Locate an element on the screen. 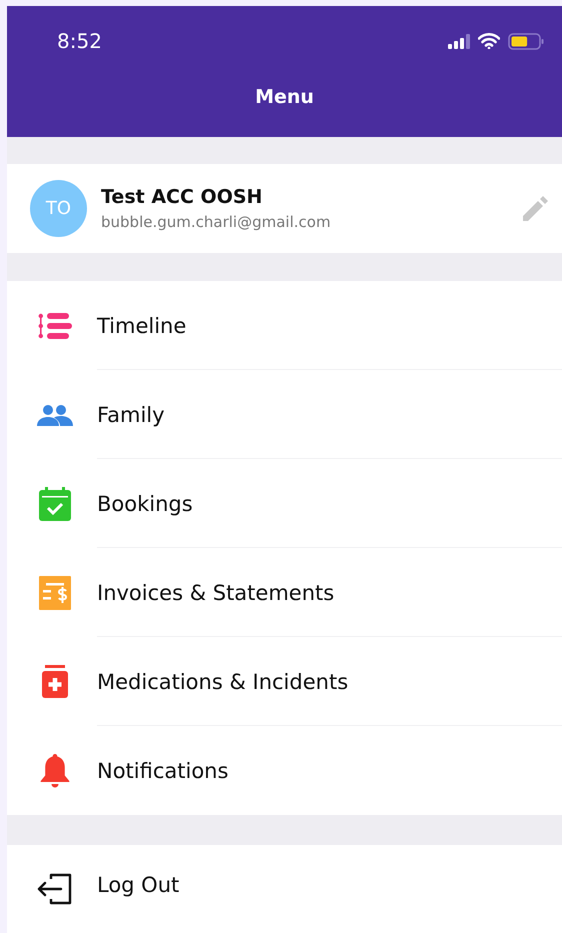 The image size is (562, 933). logout-icon is located at coordinates (55, 889).